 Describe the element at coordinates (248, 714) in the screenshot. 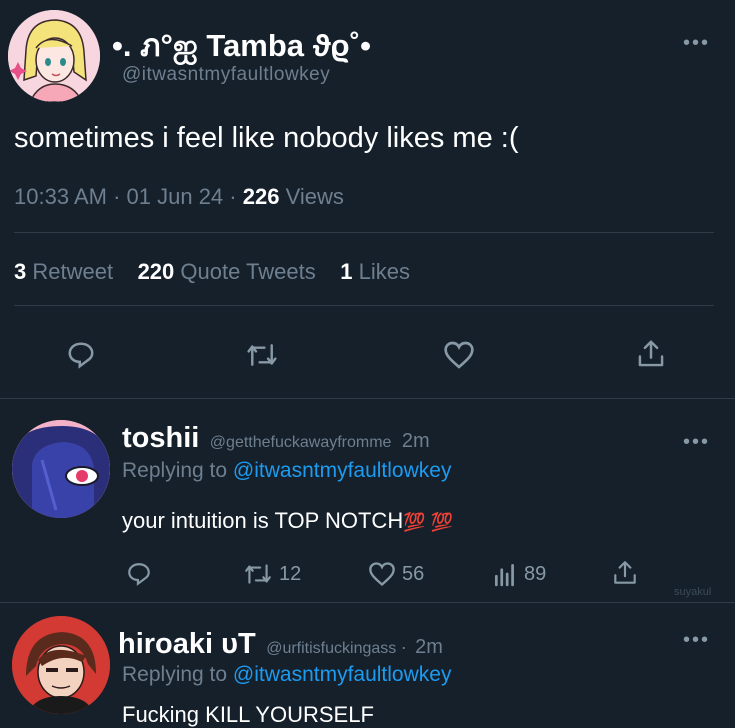

I see `reply-text: Fucking KILL YOURSELF` at that location.